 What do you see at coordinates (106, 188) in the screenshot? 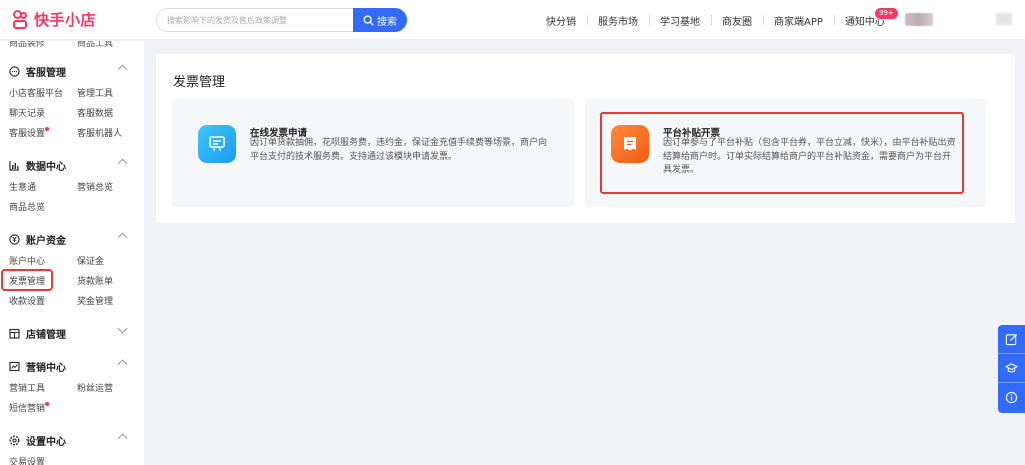
I see `sidebar-item-marketing-overview: 营销总览` at bounding box center [106, 188].